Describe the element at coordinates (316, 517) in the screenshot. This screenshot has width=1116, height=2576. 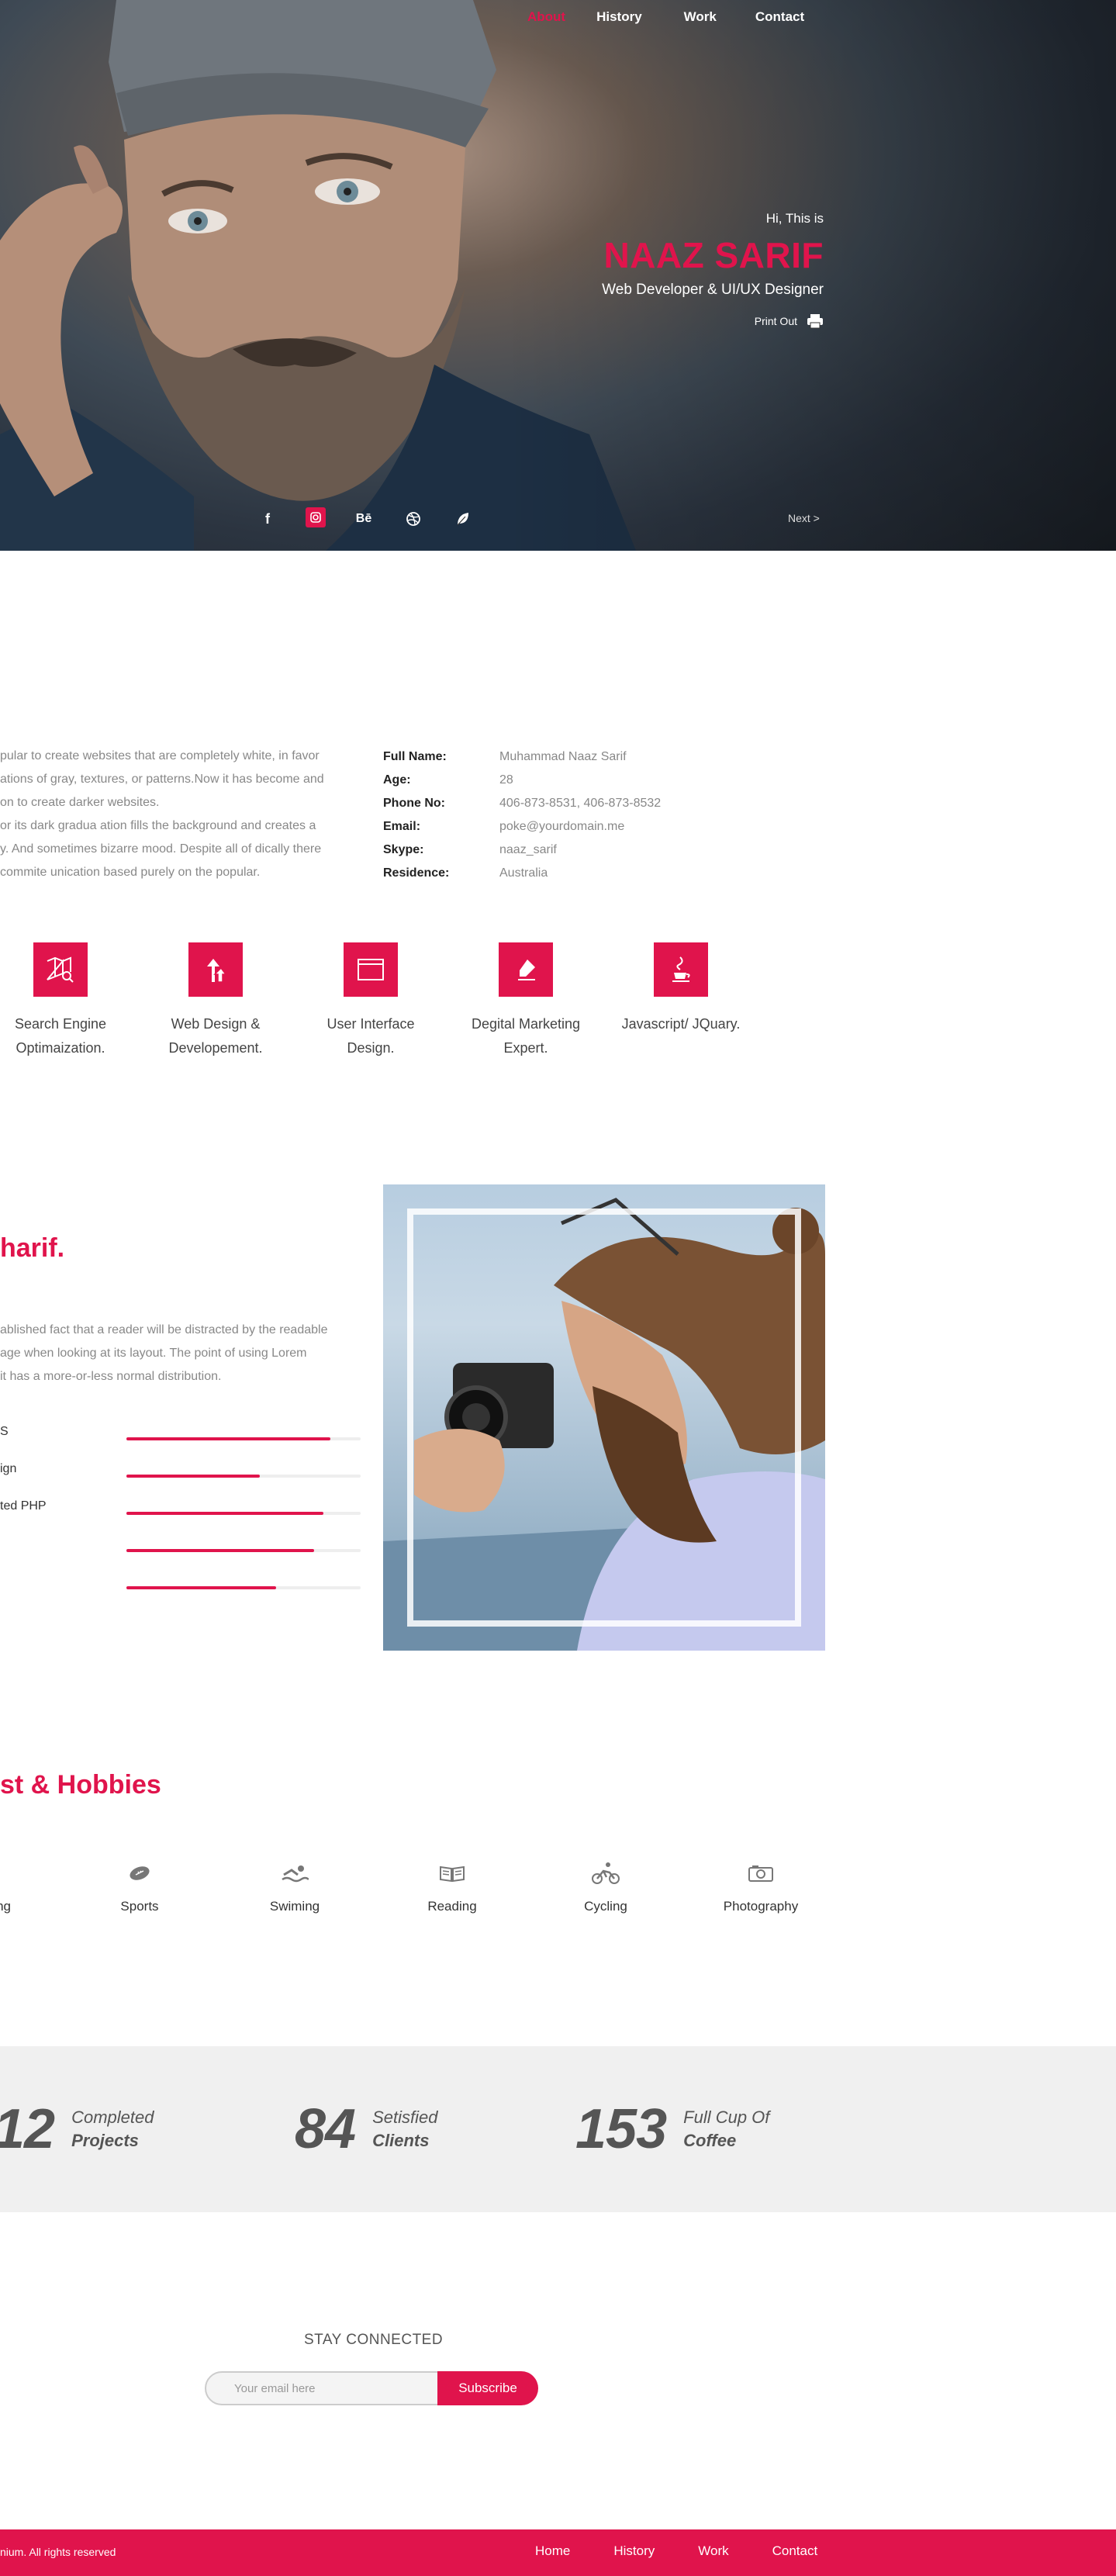
I see `instagram-icon` at that location.